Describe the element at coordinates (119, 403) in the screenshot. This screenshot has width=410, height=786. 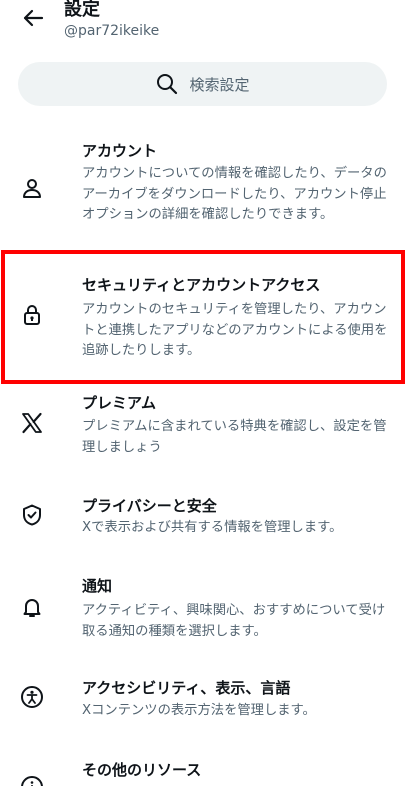
I see `settings-item-title: プレミアム` at that location.